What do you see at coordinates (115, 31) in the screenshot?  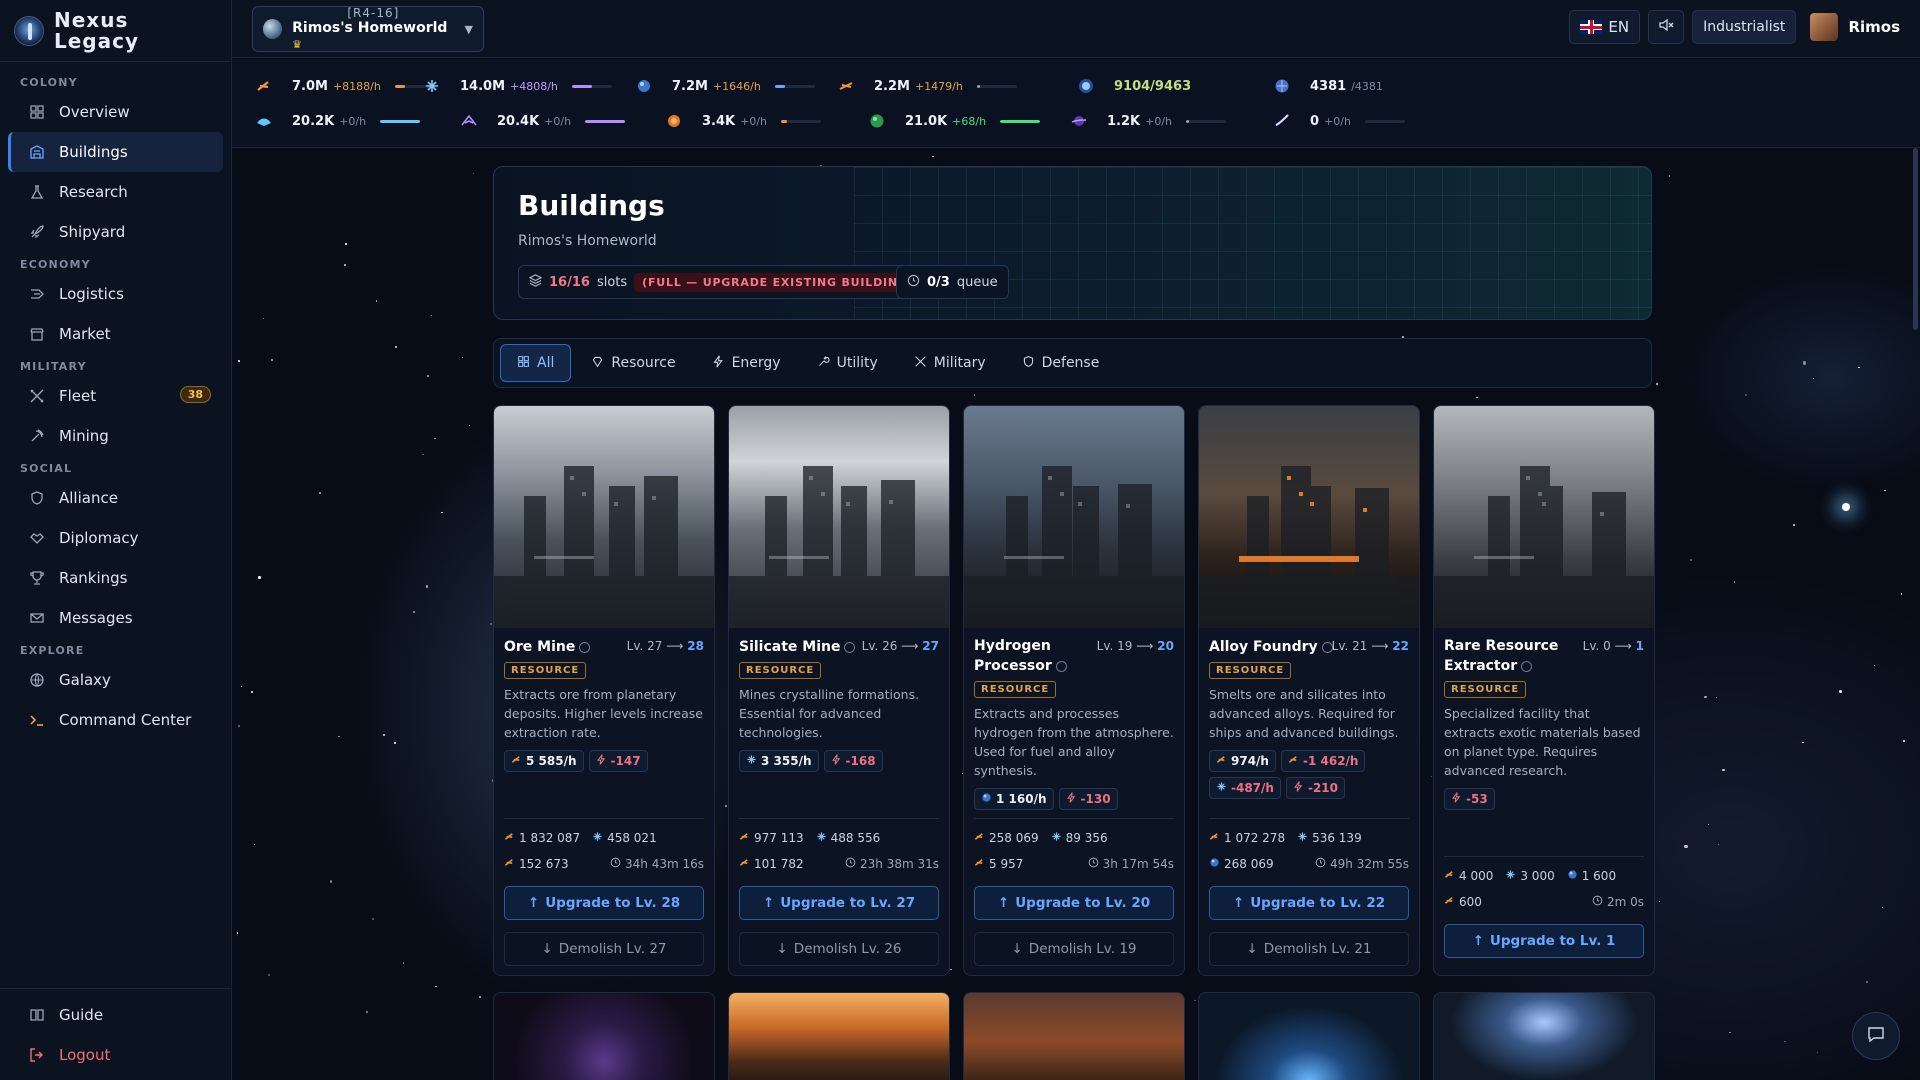 I see `app-logo: Nexus Legacy` at bounding box center [115, 31].